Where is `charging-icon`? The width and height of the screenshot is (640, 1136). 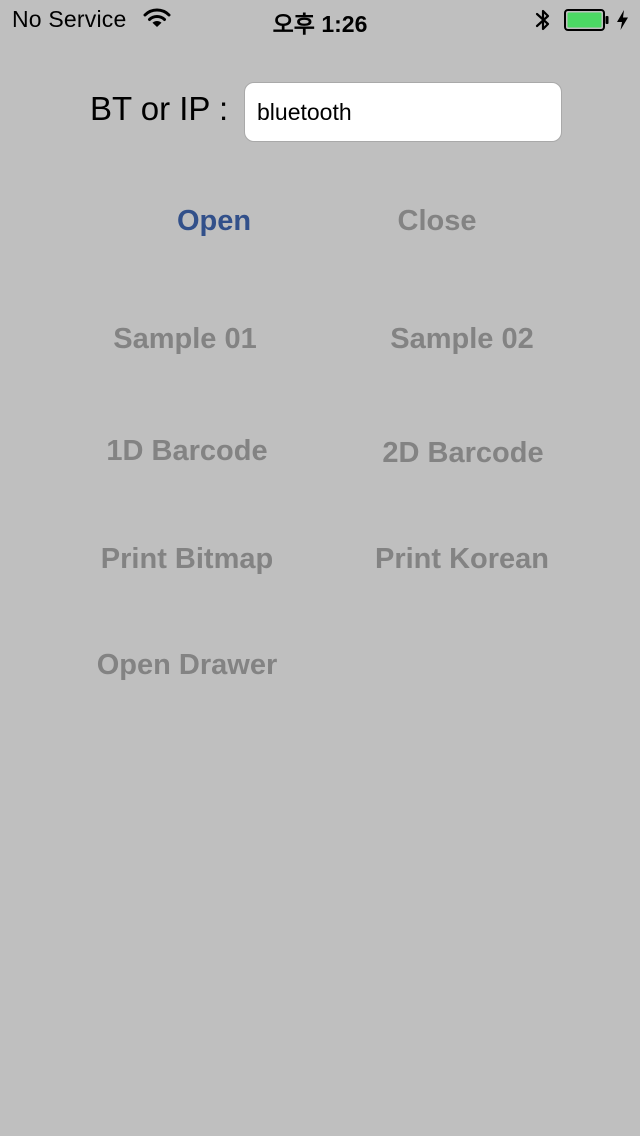 charging-icon is located at coordinates (622, 20).